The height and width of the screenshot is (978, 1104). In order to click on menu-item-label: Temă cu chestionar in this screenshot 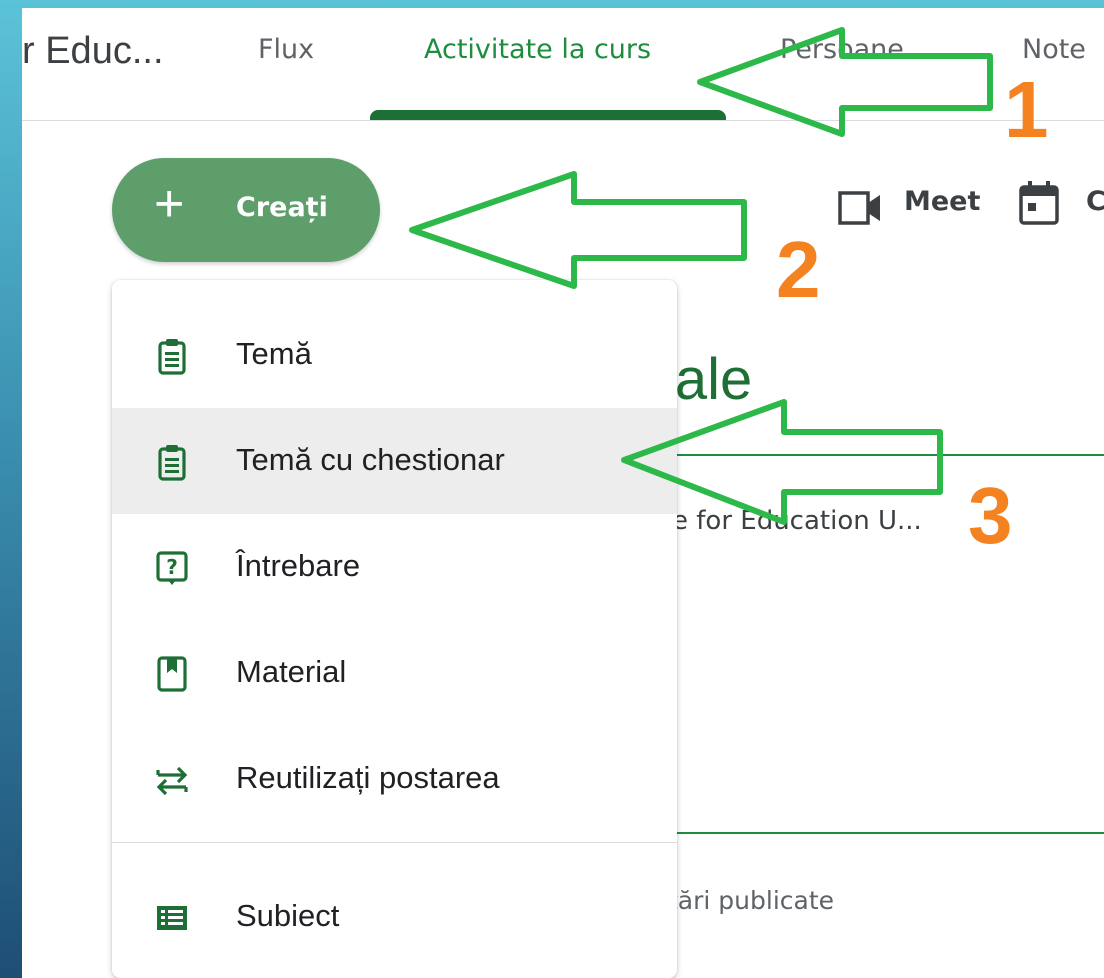, I will do `click(370, 459)`.